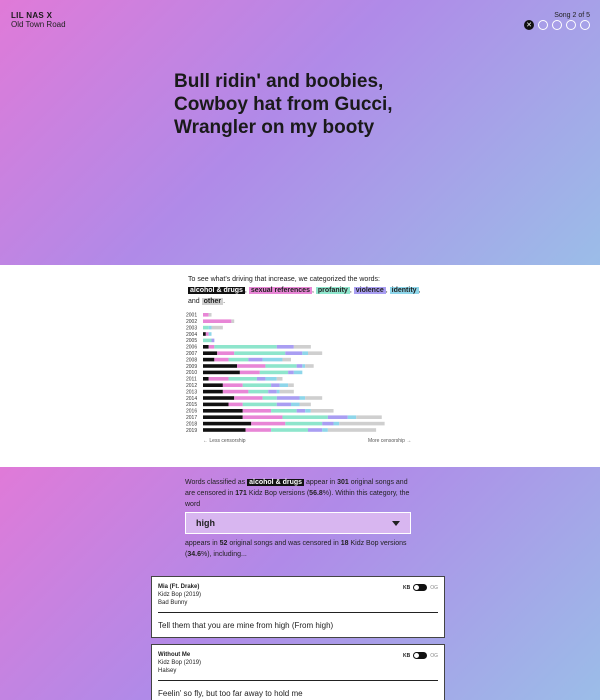 The width and height of the screenshot is (600, 700). I want to click on card-song-title: Mia (Ft. Drake), so click(179, 587).